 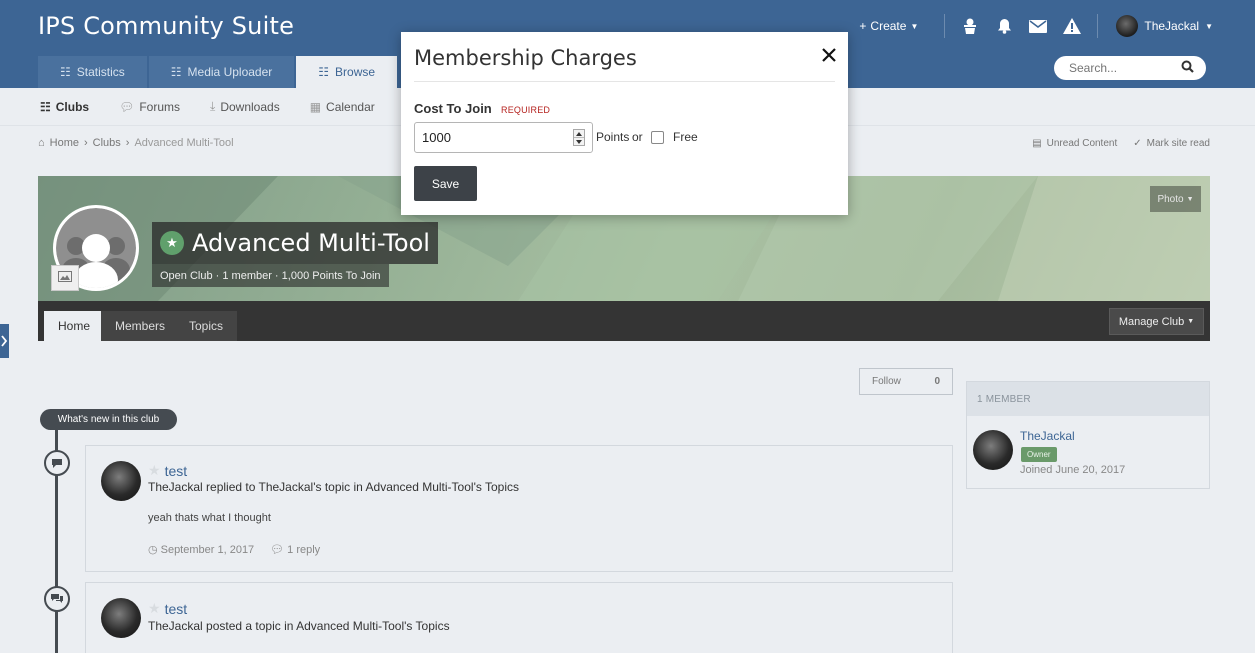 What do you see at coordinates (41, 143) in the screenshot?
I see `home-icon: ⌂` at bounding box center [41, 143].